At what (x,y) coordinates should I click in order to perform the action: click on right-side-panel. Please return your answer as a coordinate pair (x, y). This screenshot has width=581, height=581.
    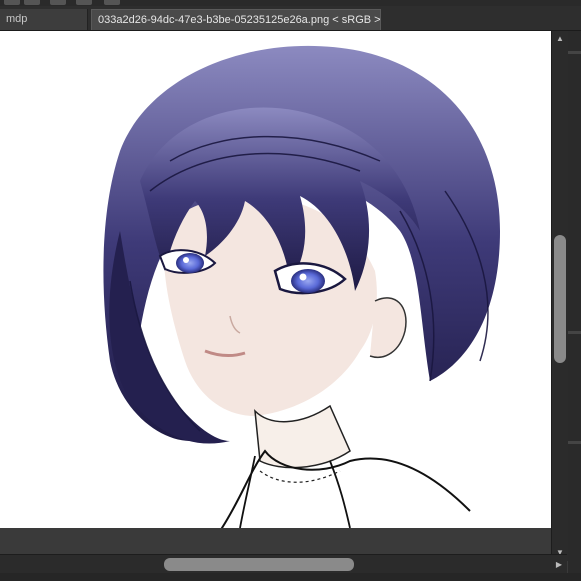
    Looking at the image, I should click on (574, 306).